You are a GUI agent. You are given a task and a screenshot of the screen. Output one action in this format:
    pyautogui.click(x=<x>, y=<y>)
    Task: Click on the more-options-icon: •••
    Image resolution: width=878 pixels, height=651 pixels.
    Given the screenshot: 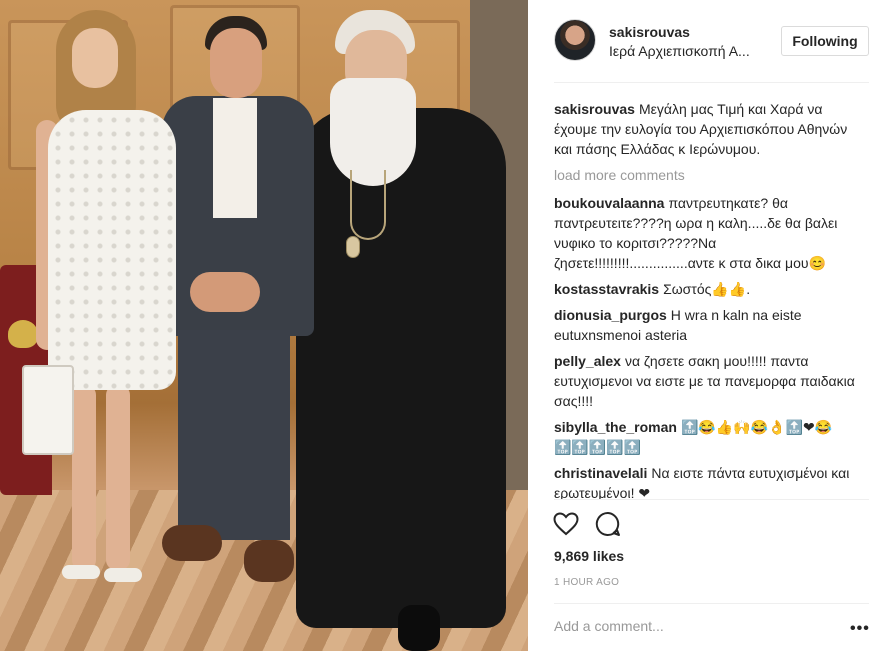 What is the action you would take?
    pyautogui.click(x=860, y=629)
    